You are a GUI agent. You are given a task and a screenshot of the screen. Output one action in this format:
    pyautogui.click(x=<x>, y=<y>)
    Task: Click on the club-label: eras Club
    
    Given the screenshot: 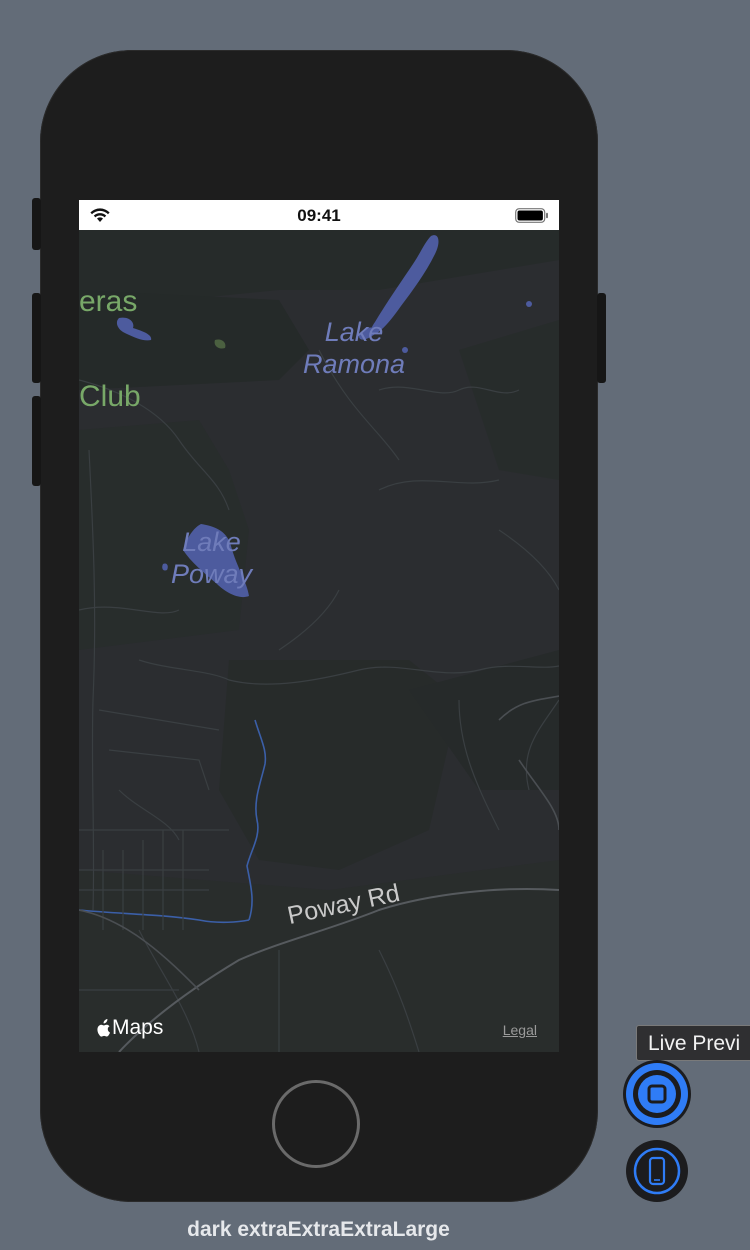 What is the action you would take?
    pyautogui.click(x=110, y=349)
    